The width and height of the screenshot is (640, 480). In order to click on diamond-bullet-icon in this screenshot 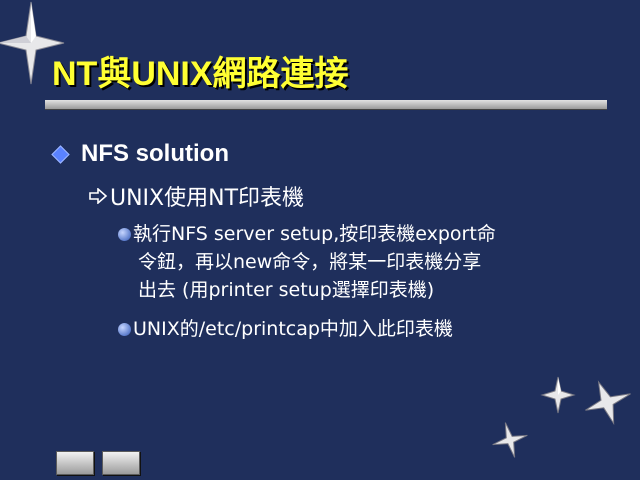, I will do `click(60, 154)`.